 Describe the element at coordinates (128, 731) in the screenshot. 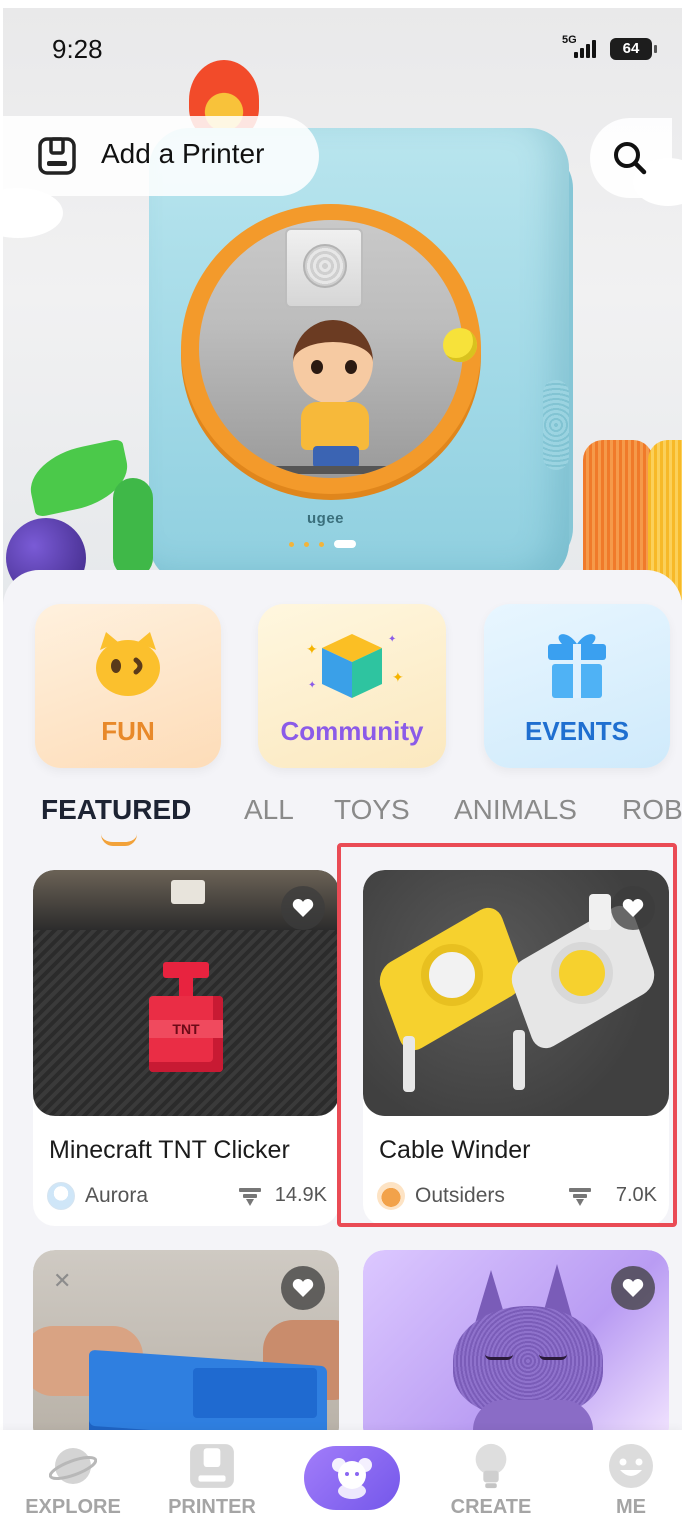

I see `category-fun-label: FUN` at that location.